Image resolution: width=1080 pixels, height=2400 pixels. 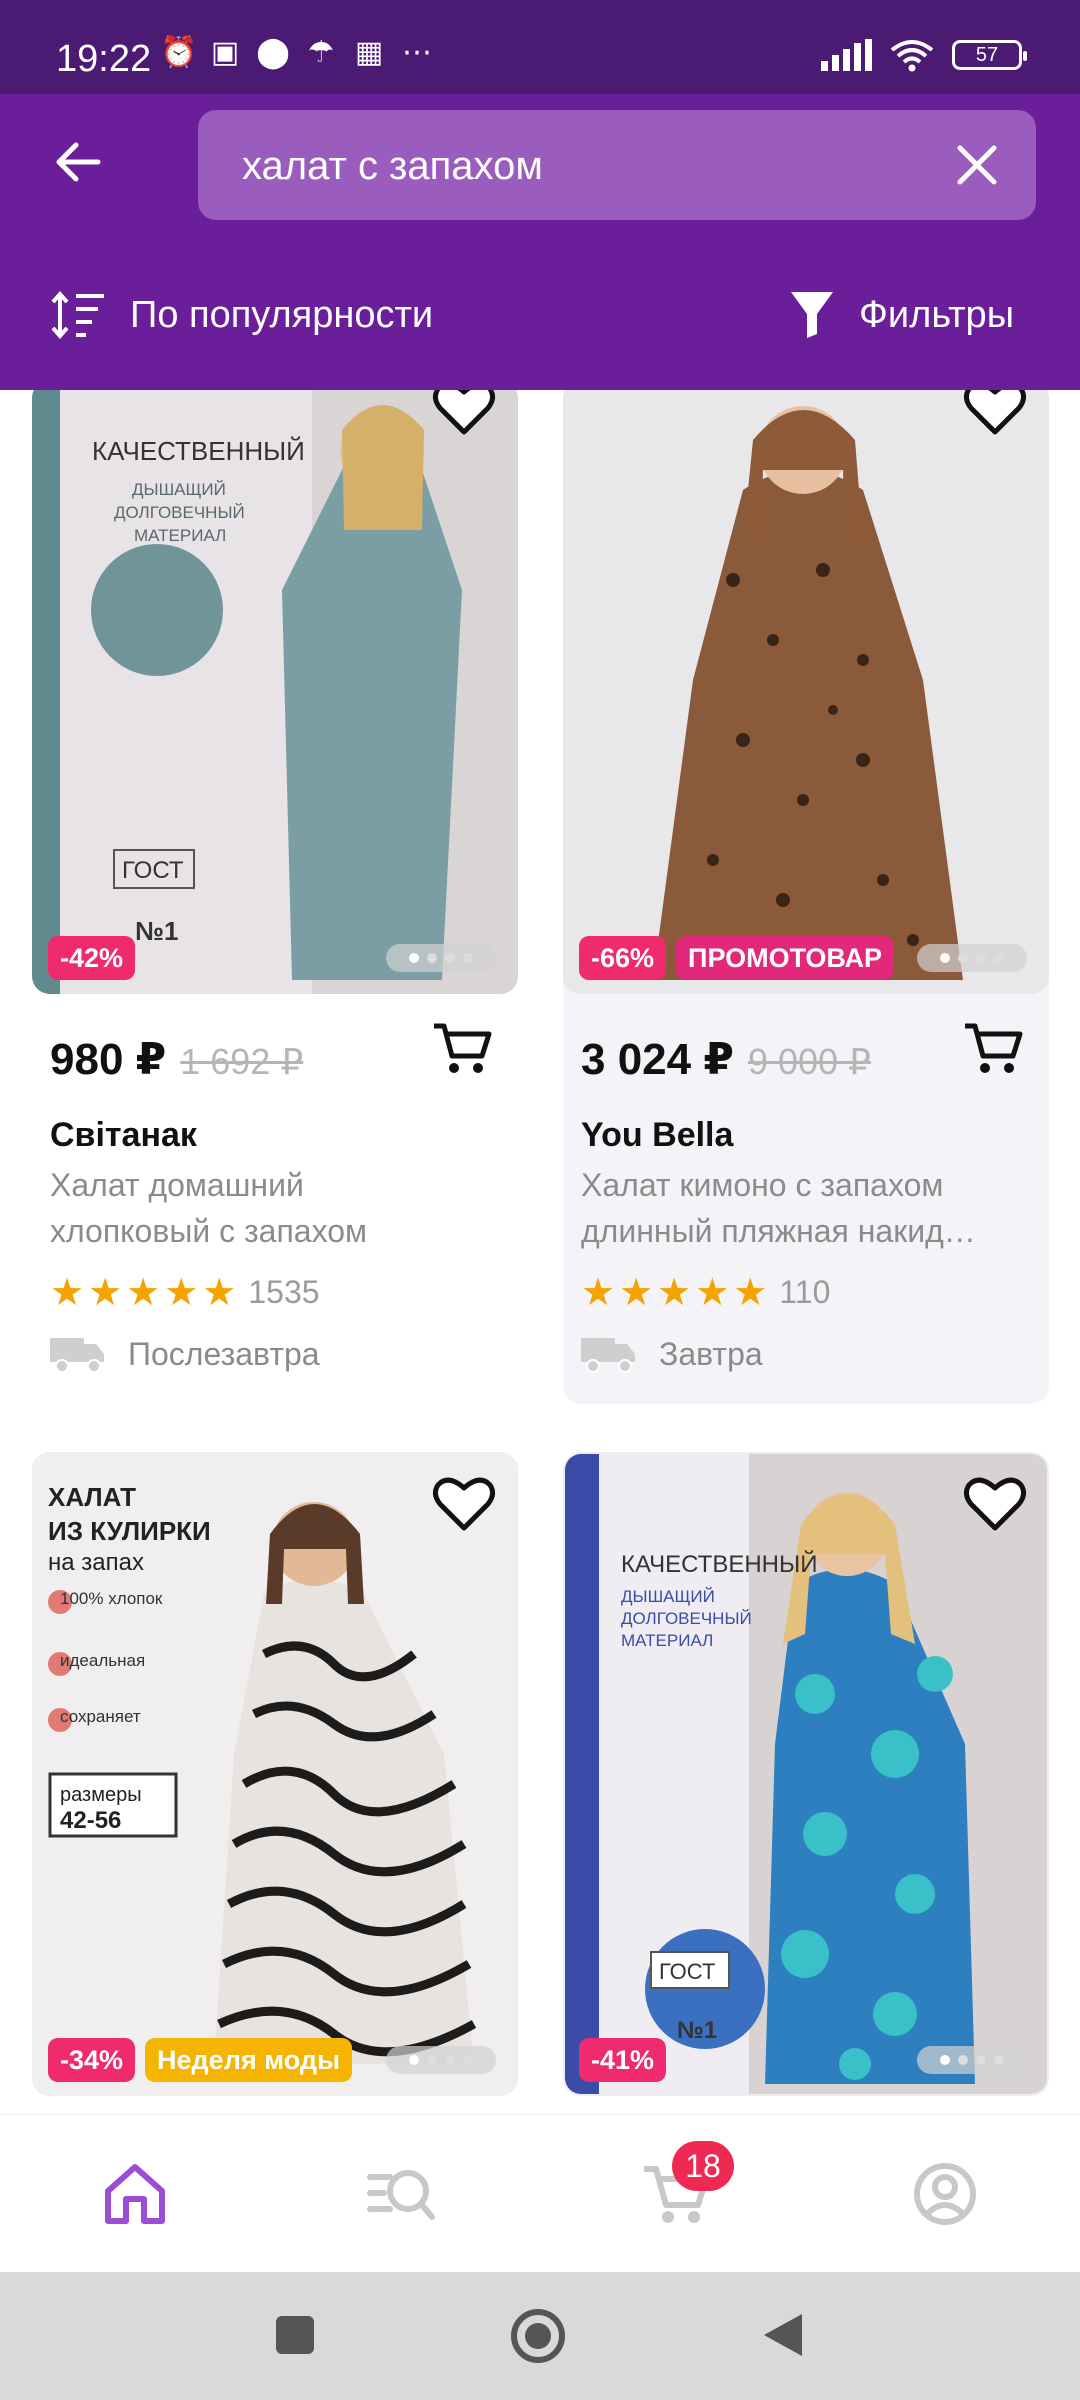 What do you see at coordinates (540, 2193) in the screenshot?
I see `bottom-navigation: 18` at bounding box center [540, 2193].